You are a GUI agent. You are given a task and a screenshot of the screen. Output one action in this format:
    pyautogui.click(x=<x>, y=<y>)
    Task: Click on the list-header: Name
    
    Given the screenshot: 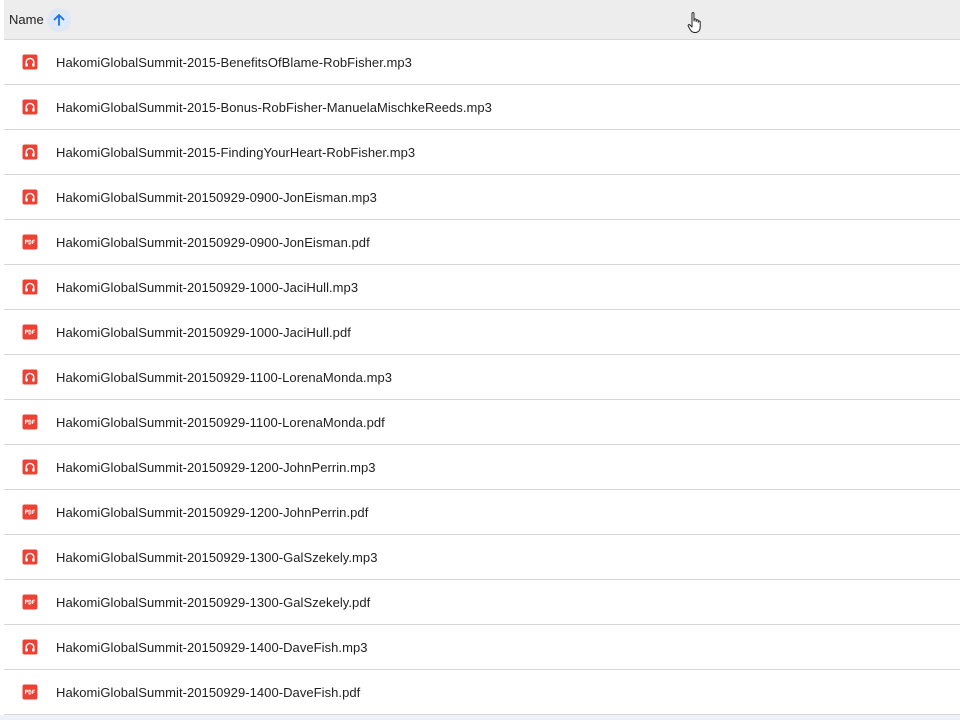 What is the action you would take?
    pyautogui.click(x=482, y=20)
    